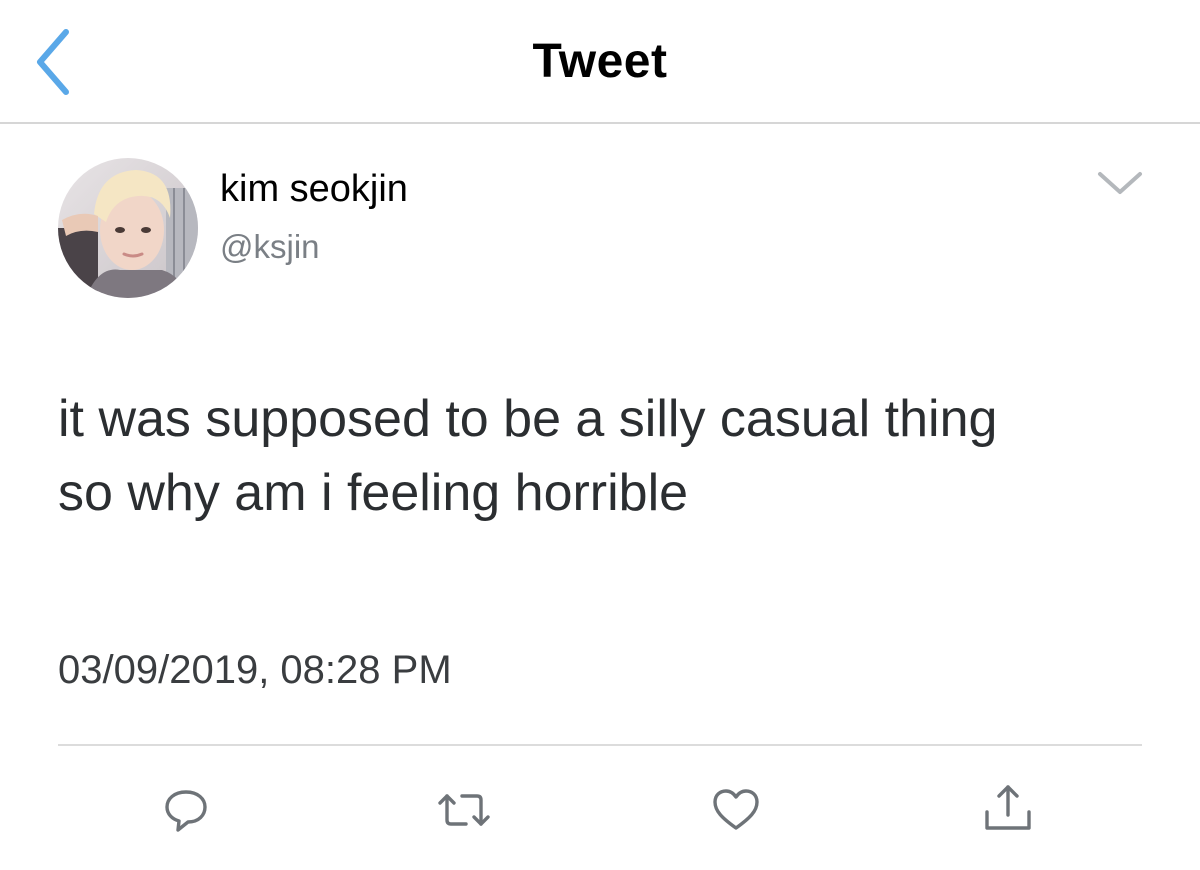 The height and width of the screenshot is (870, 1200). I want to click on share-button, so click(1008, 810).